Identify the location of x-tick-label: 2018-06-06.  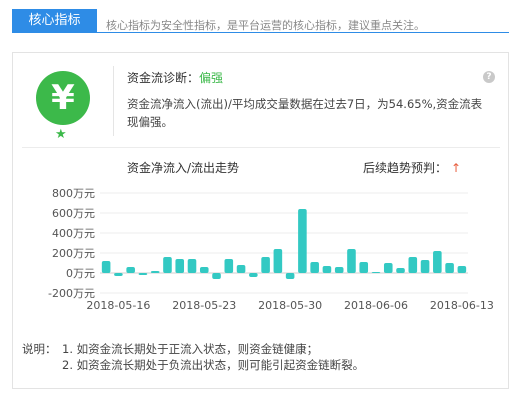
(376, 305).